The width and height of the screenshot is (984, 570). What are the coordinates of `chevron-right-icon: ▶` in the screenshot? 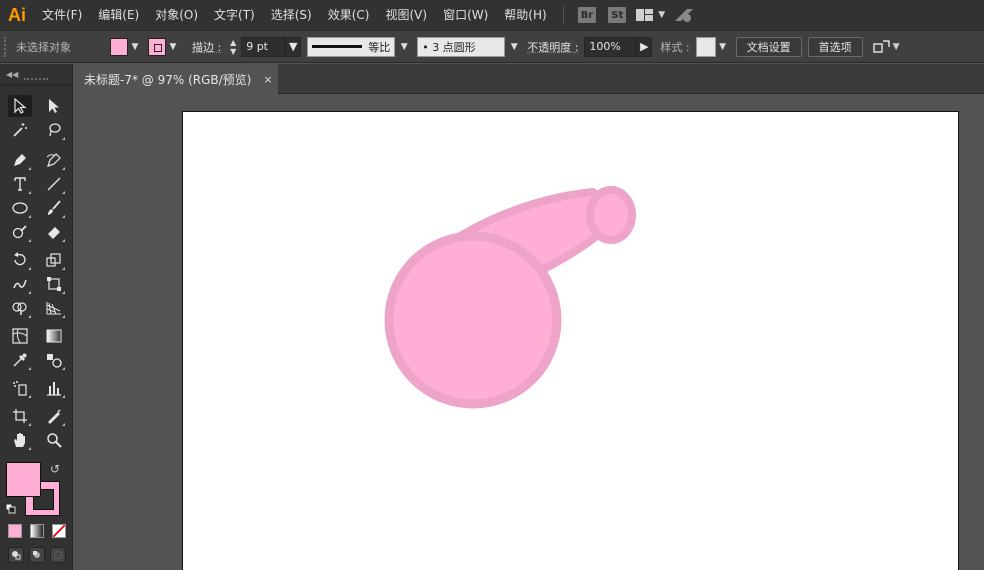 It's located at (644, 46).